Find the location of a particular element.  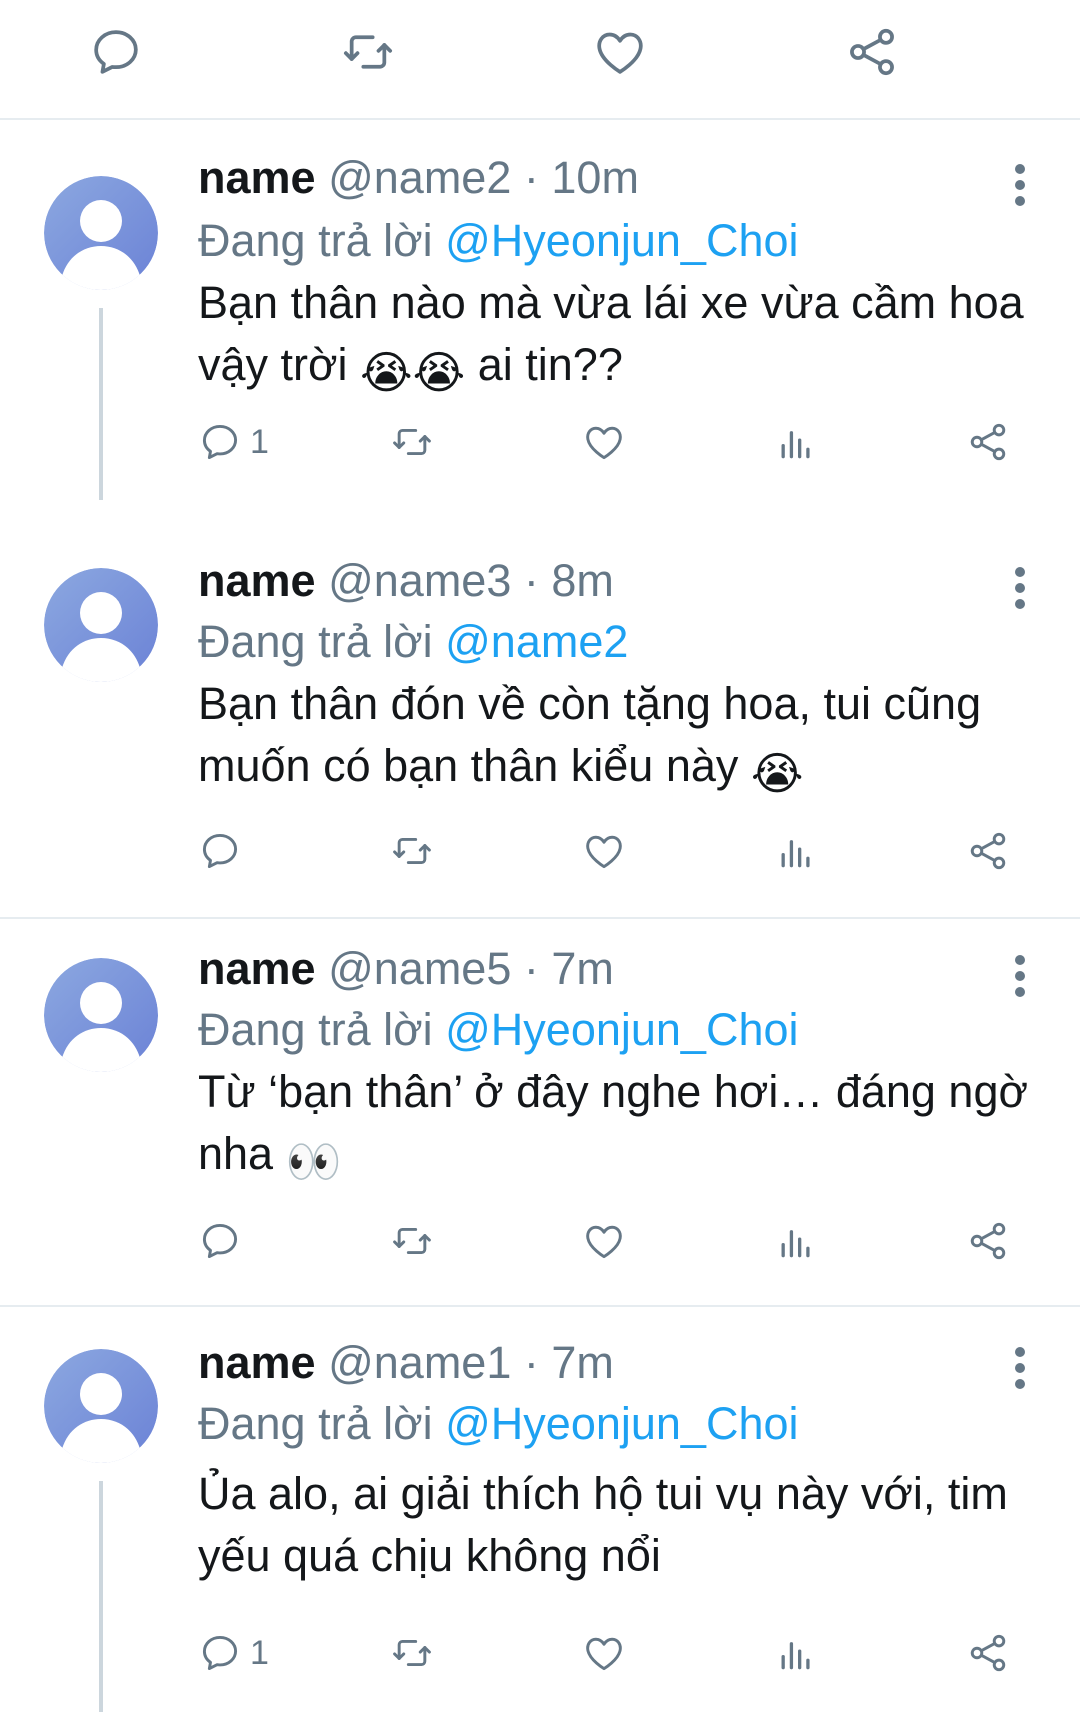

user-handle: @name1 is located at coordinates (419, 1362).